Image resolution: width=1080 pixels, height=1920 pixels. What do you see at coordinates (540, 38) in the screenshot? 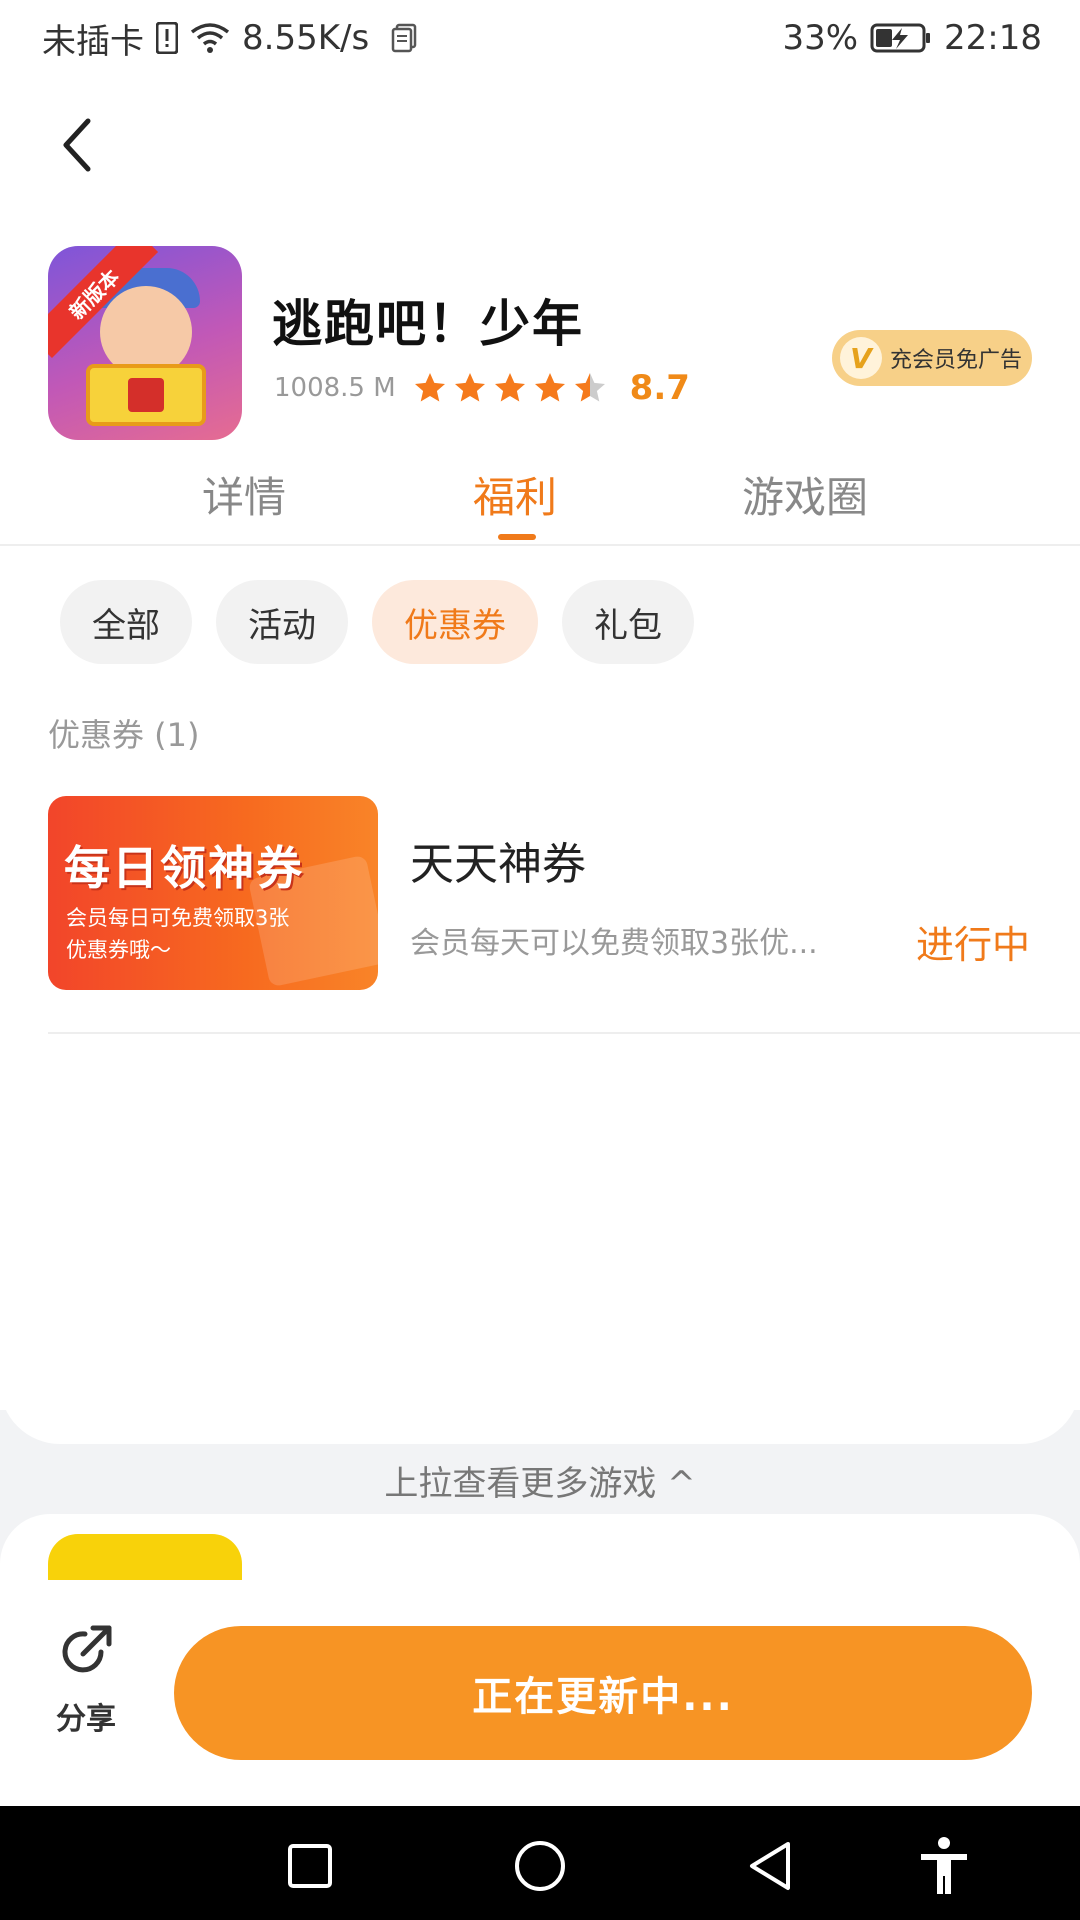
I see `status-bar: 未插卡 8.55K/s 33% 22:18` at bounding box center [540, 38].